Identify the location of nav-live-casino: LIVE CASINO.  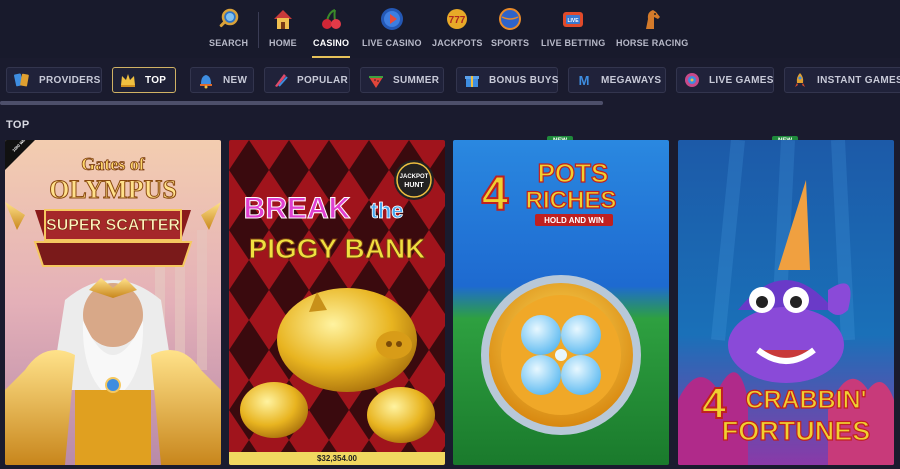
(392, 27).